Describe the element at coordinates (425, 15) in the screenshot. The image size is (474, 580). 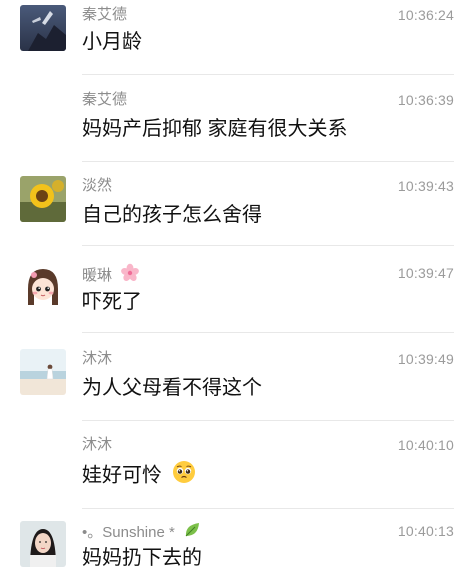
I see `message-time: 10:36:24` at that location.